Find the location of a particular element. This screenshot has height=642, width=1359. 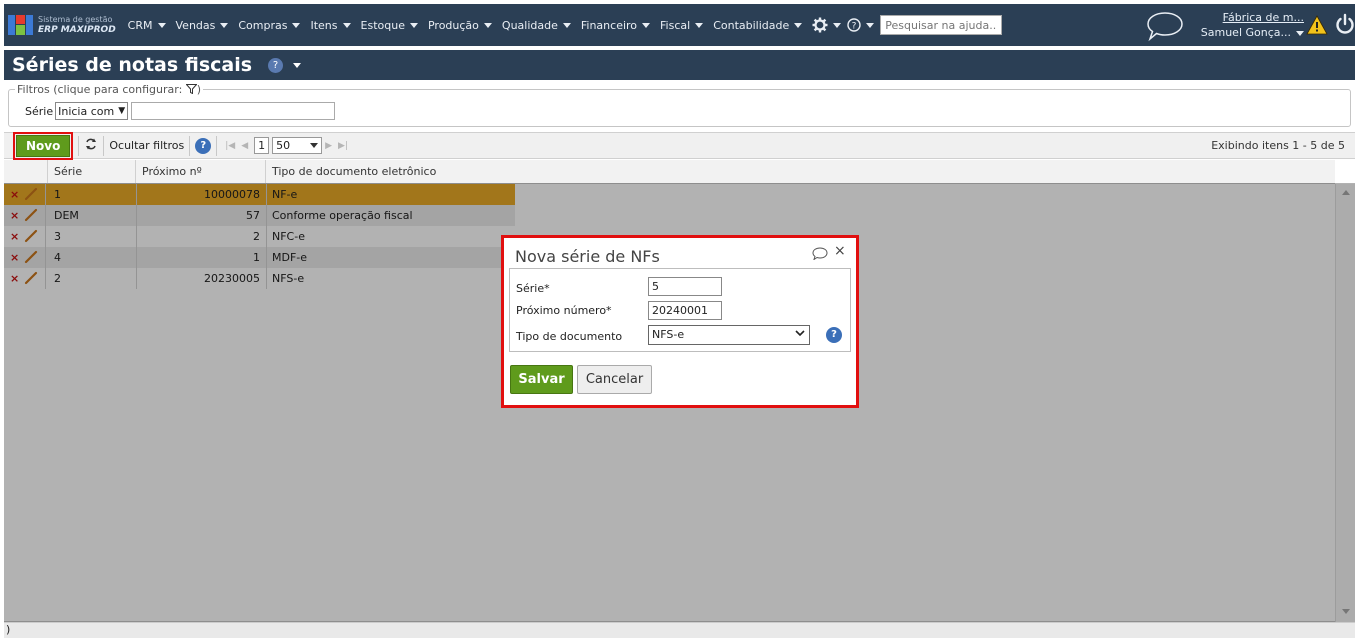

logo-title: ERP MAXIPROD is located at coordinates (77, 30).